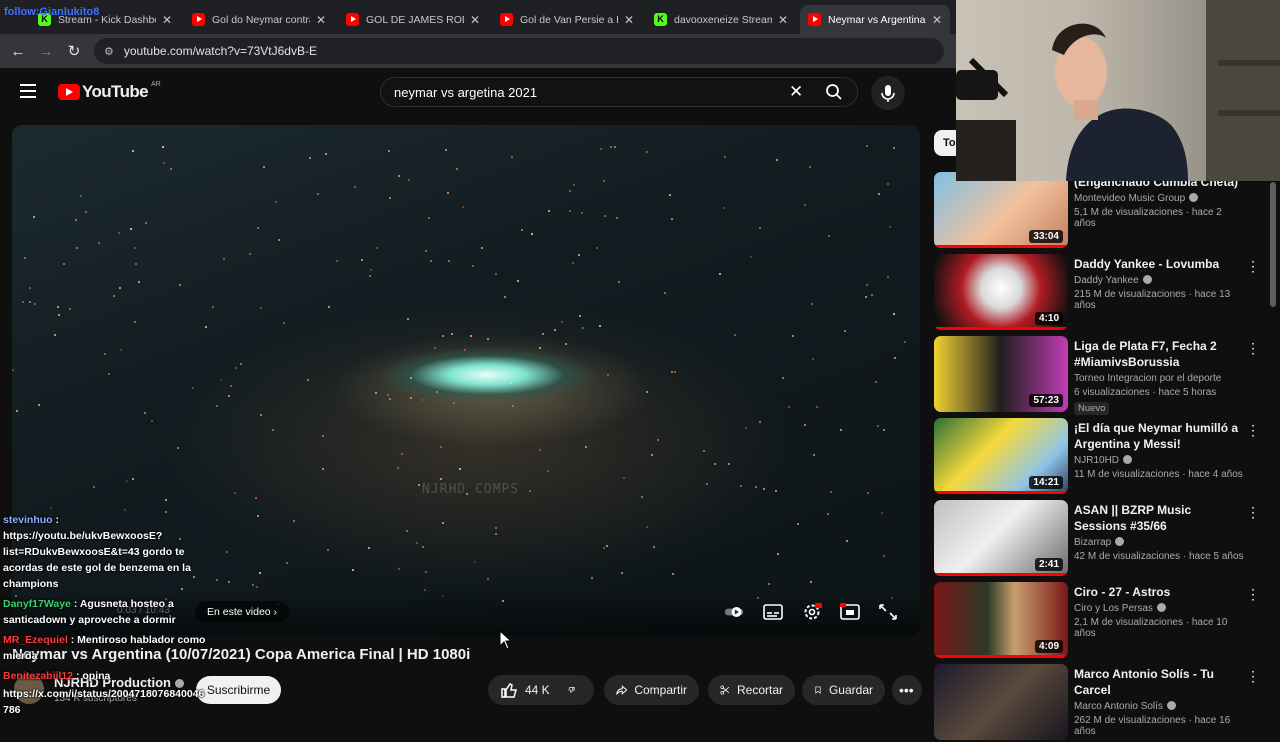  Describe the element at coordinates (1159, 280) in the screenshot. I see `channel-name: Daddy Yankee` at that location.